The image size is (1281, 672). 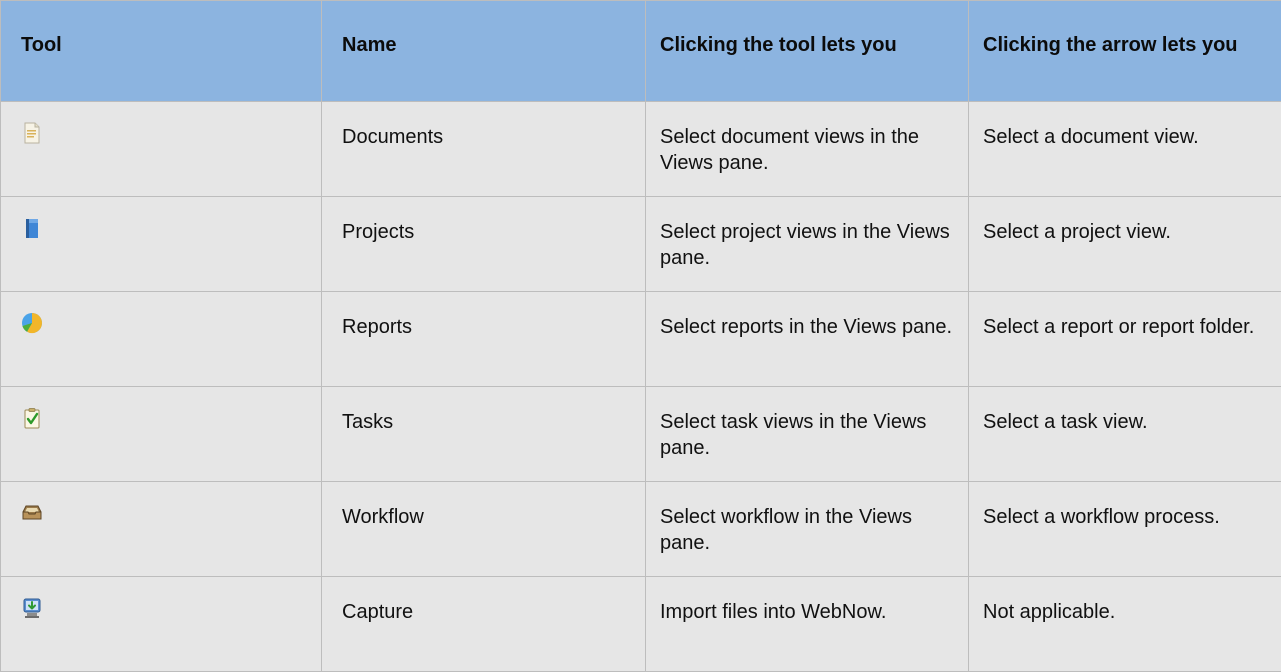 I want to click on name-cell: Tasks, so click(x=483, y=434).